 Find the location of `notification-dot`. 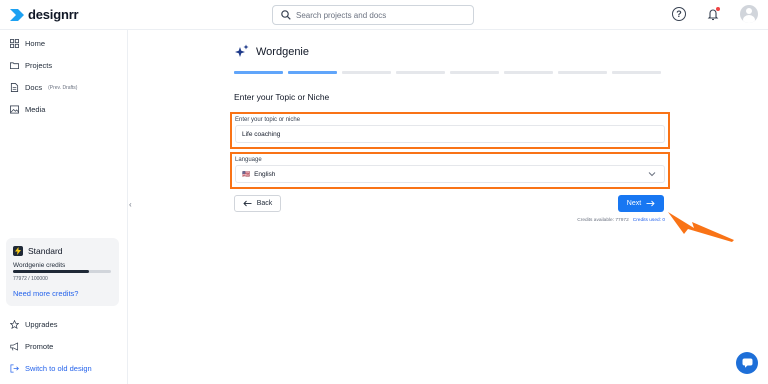

notification-dot is located at coordinates (718, 9).